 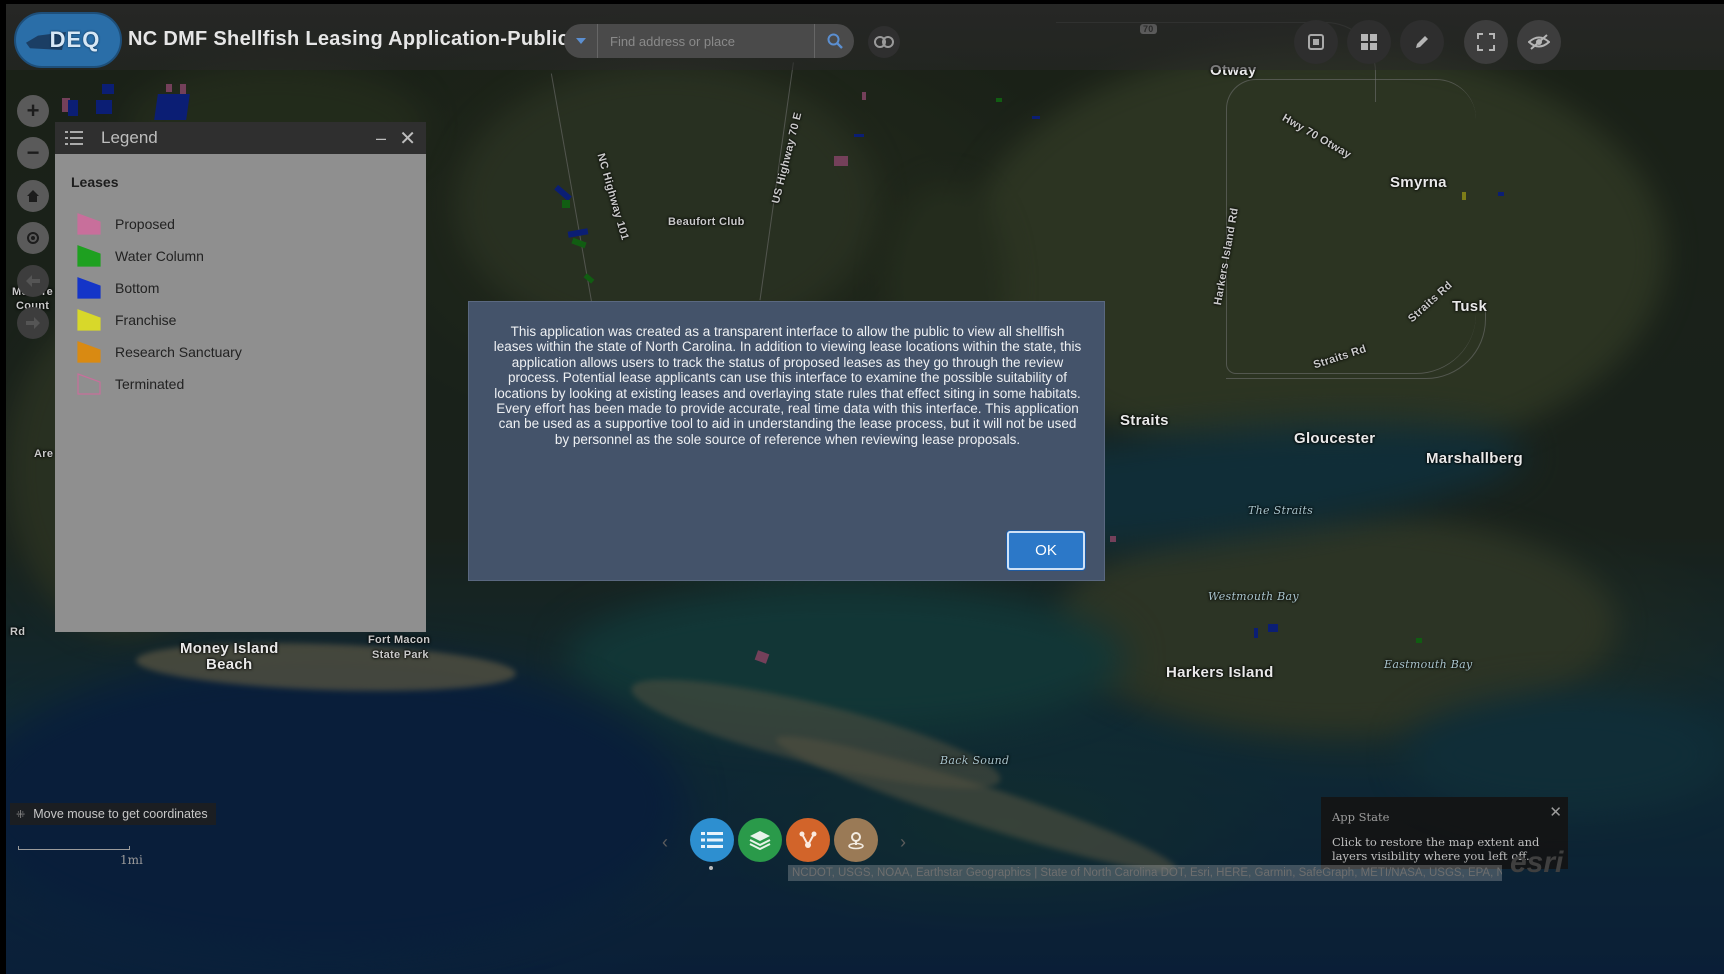 I want to click on map-label-smyrna: Smyrna, so click(x=1418, y=182).